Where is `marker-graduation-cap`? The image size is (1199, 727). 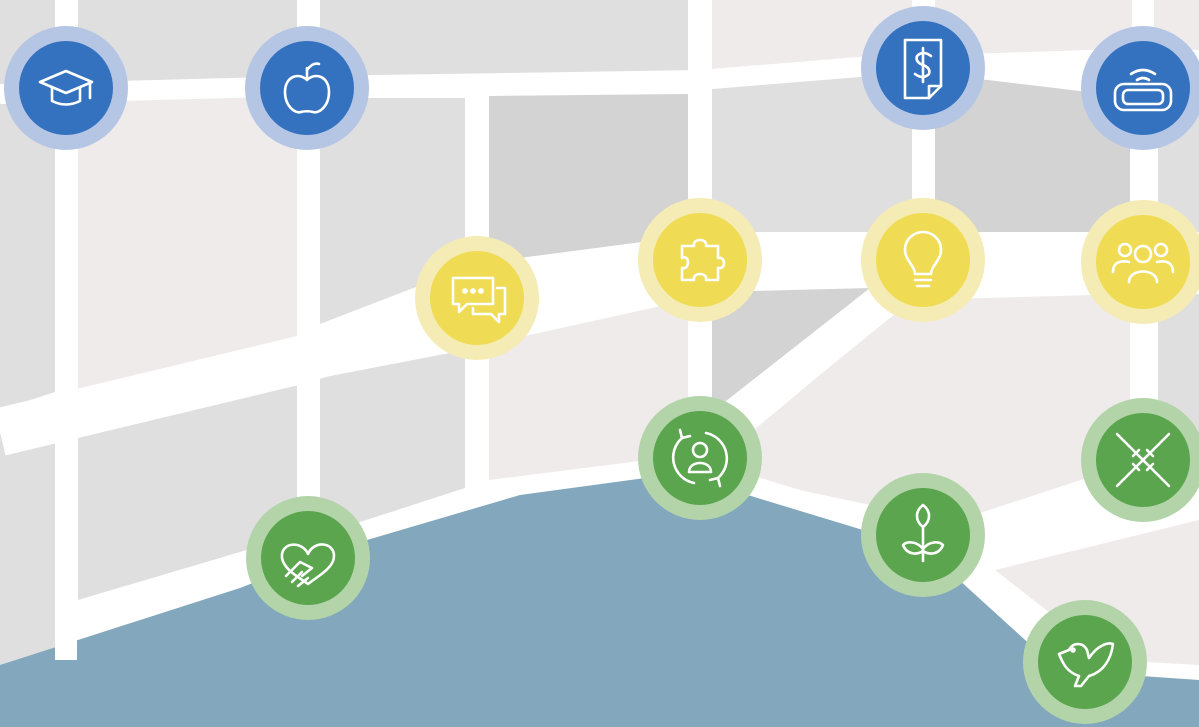
marker-graduation-cap is located at coordinates (66, 88).